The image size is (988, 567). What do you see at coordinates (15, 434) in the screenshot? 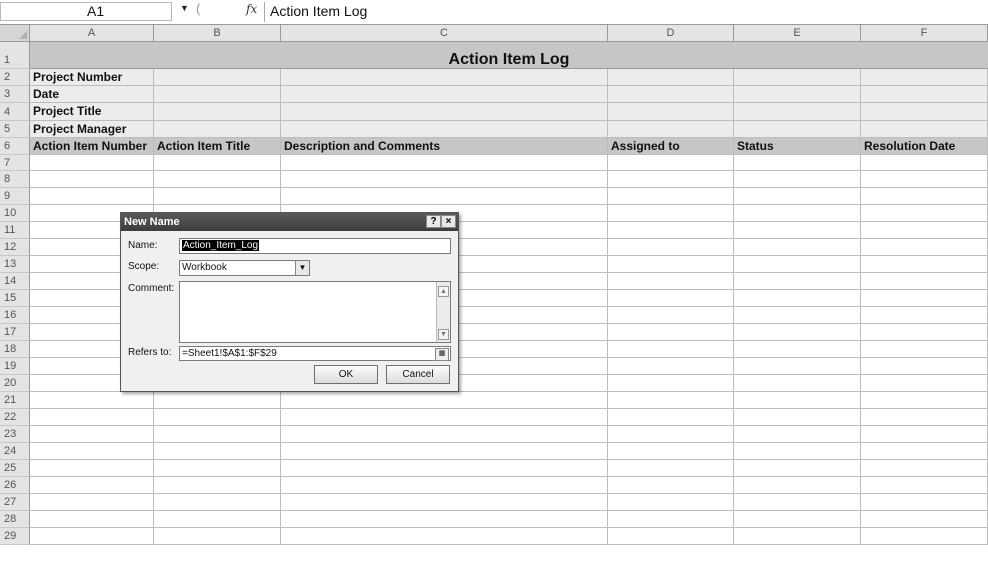
I see `row-header-23: 23` at bounding box center [15, 434].